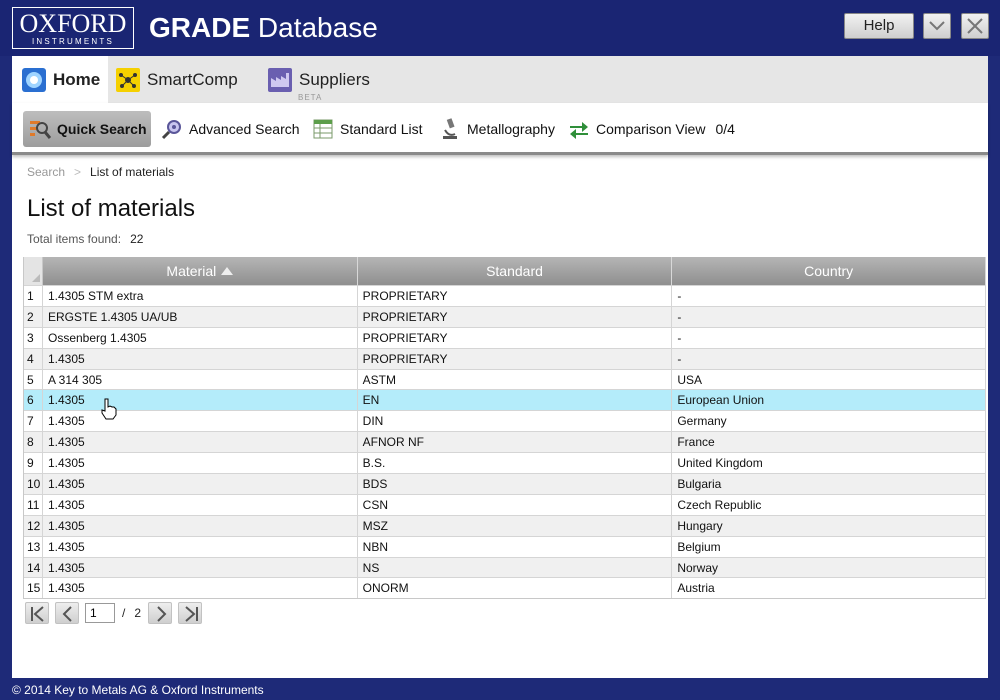 This screenshot has width=1000, height=700. I want to click on table-row: 11 1.4305 CSN Czech Republic, so click(505, 504).